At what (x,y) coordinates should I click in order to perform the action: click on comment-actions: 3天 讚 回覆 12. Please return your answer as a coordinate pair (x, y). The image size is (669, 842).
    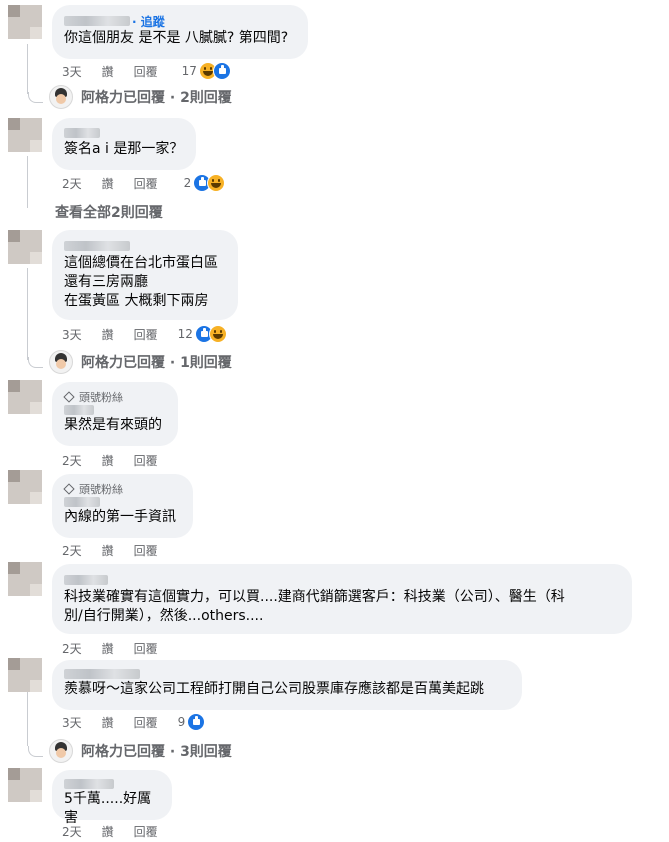
    Looking at the image, I should click on (144, 334).